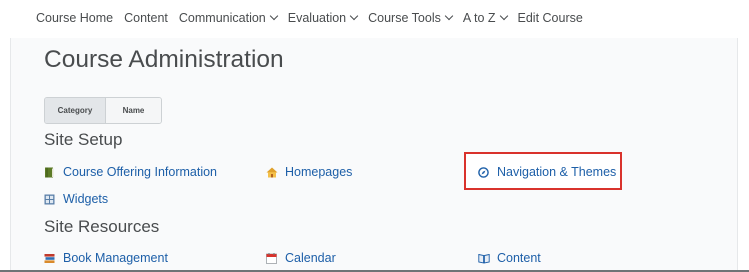 The width and height of the screenshot is (749, 272). What do you see at coordinates (75, 110) in the screenshot?
I see `view-by-category-button: Category` at bounding box center [75, 110].